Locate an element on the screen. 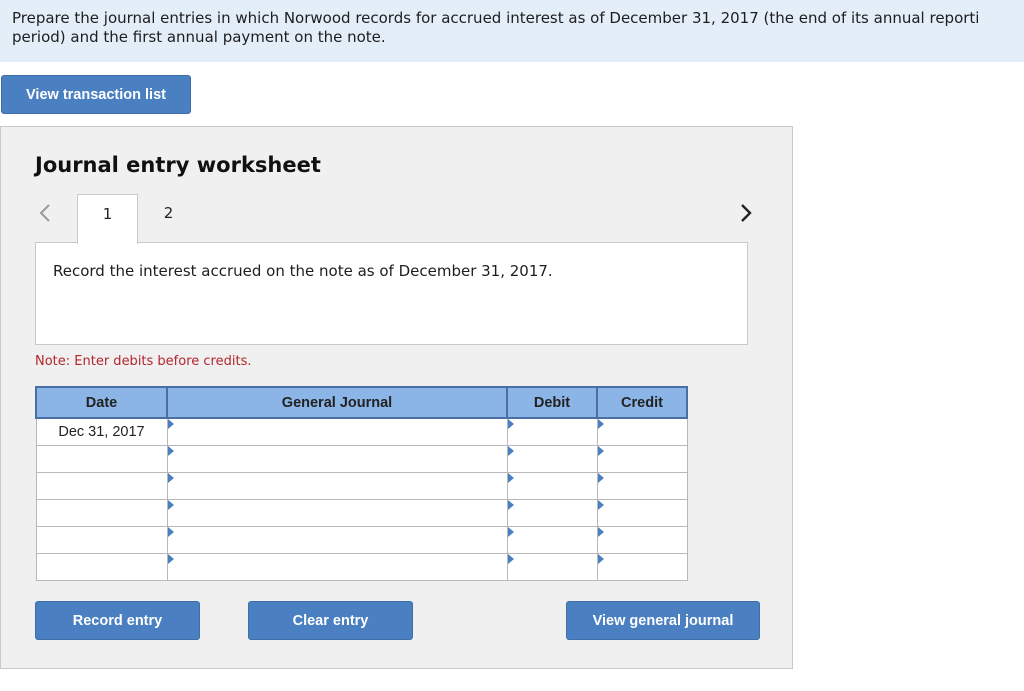 Image resolution: width=1024 pixels, height=691 pixels. worksheet-title: Journal entry worksheet is located at coordinates (178, 165).